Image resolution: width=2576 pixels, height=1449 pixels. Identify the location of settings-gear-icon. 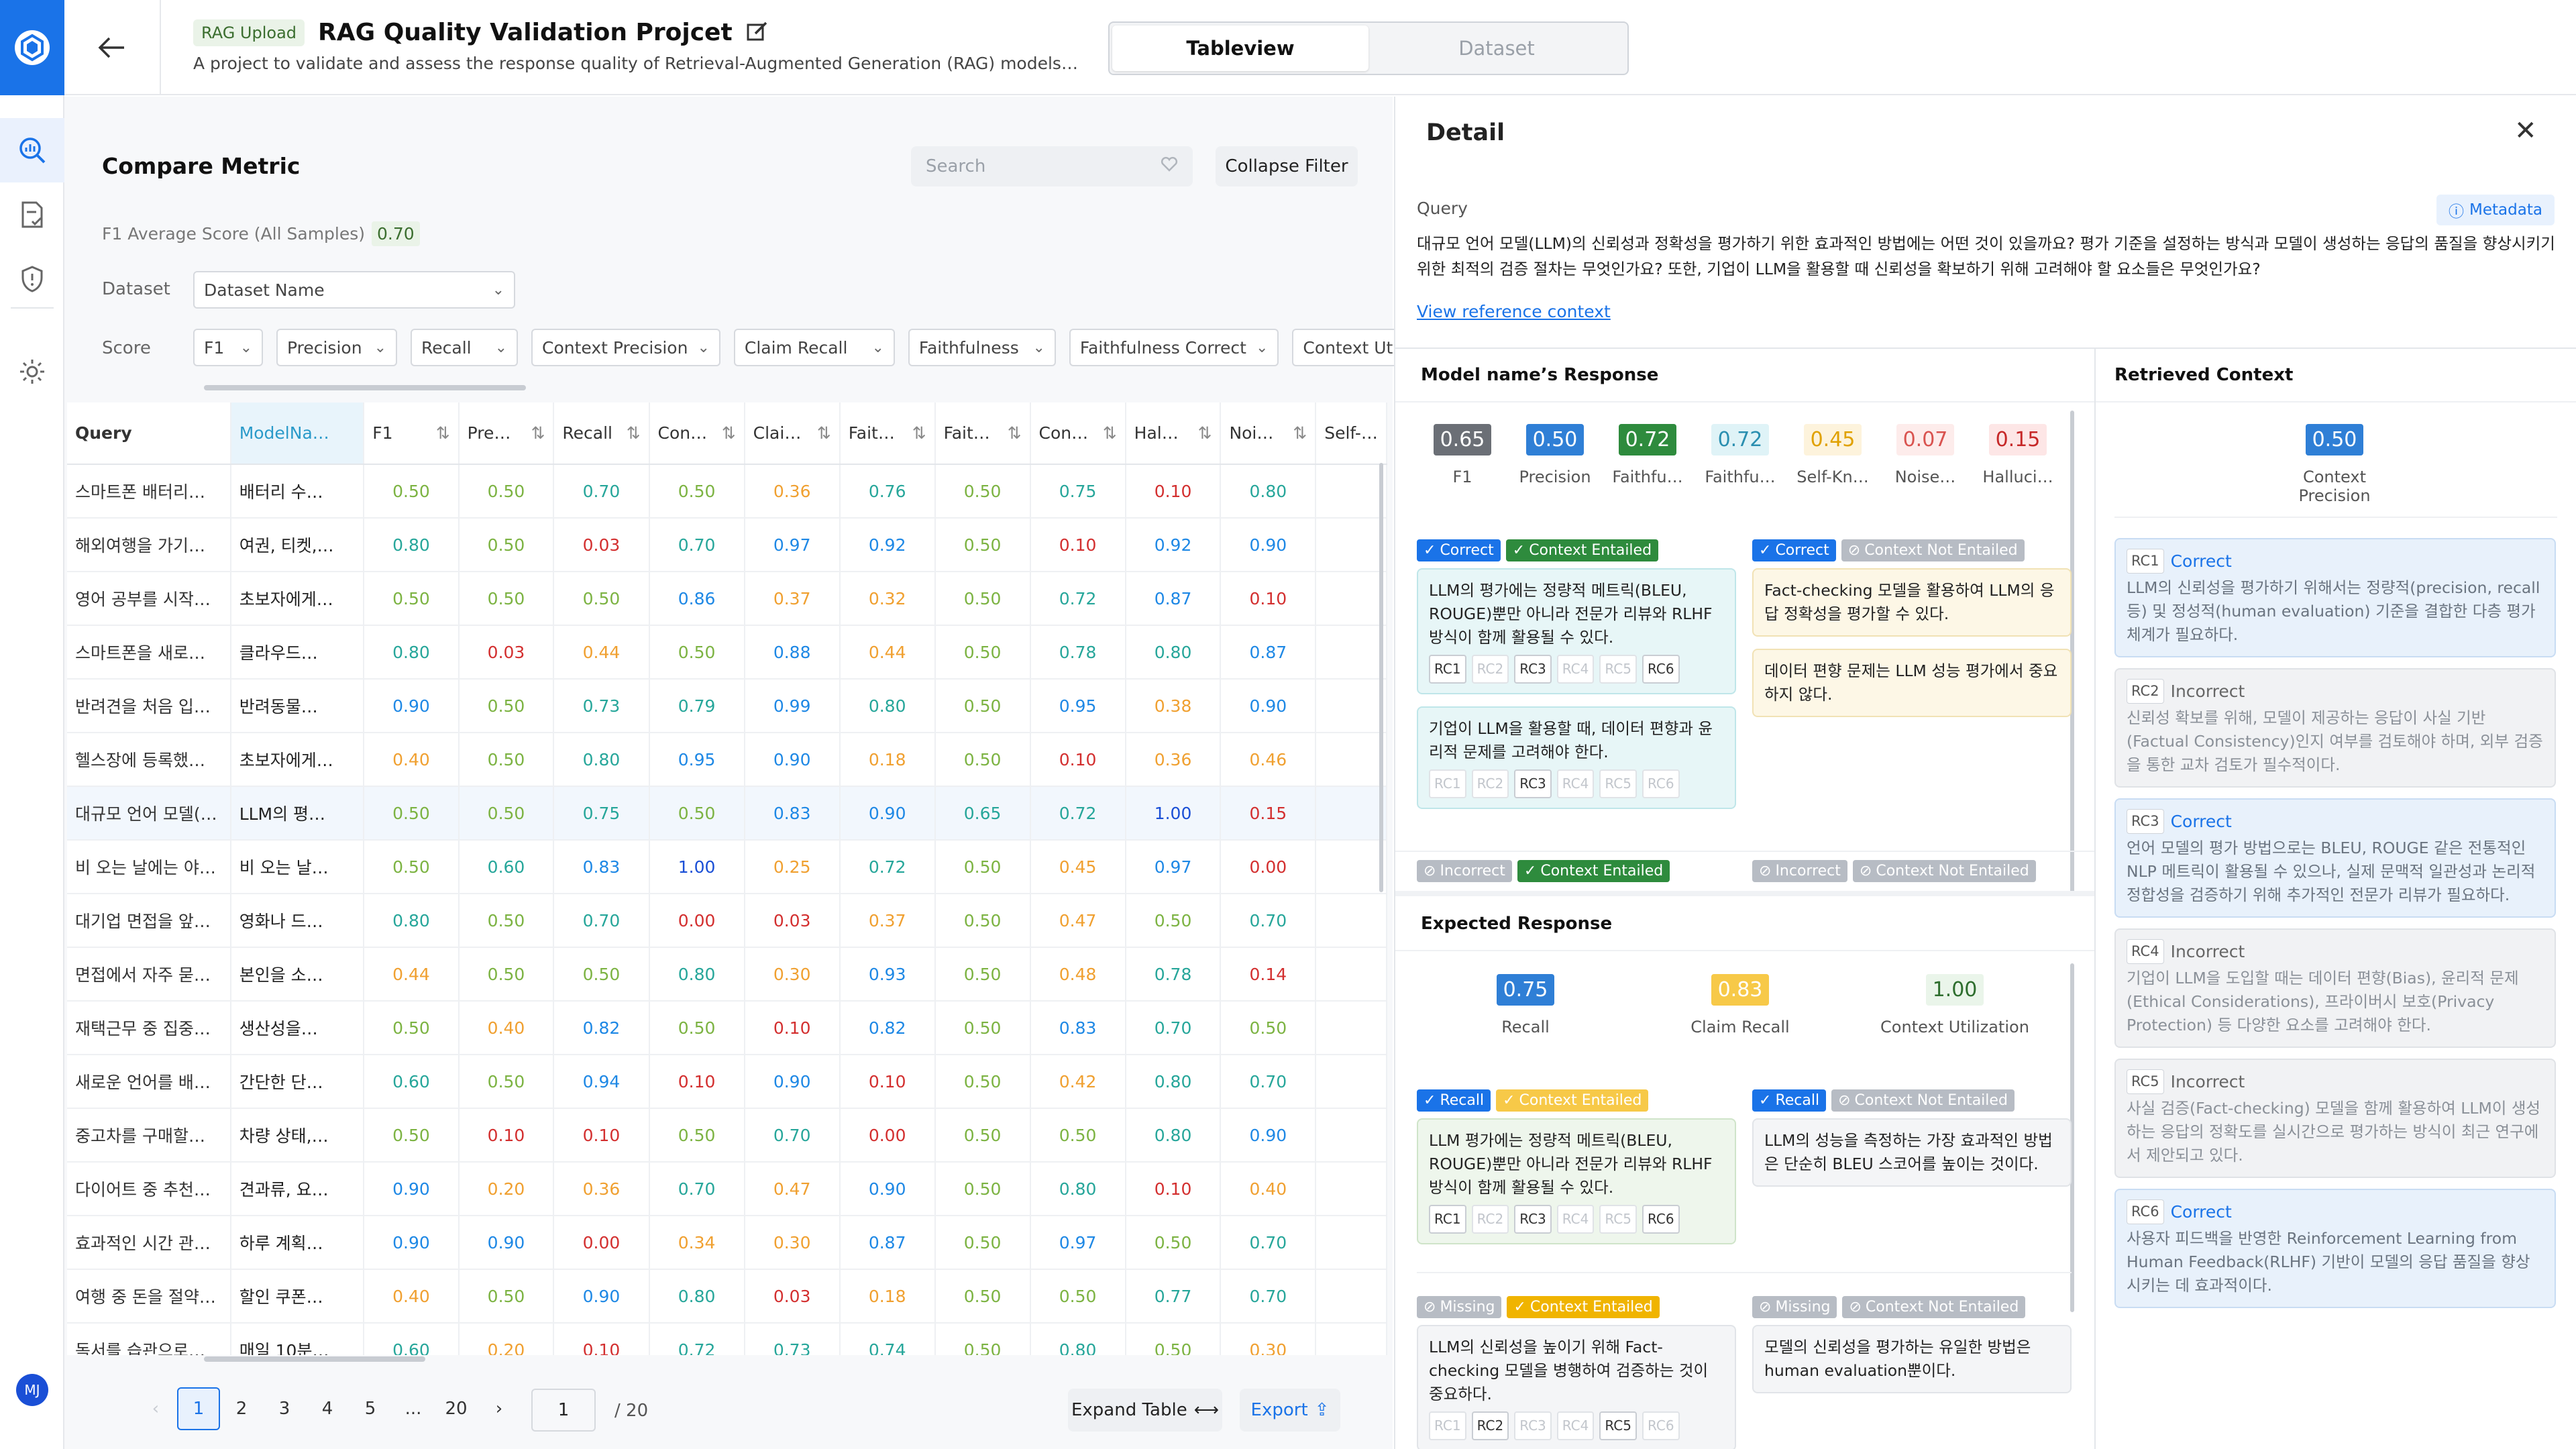
(32, 371).